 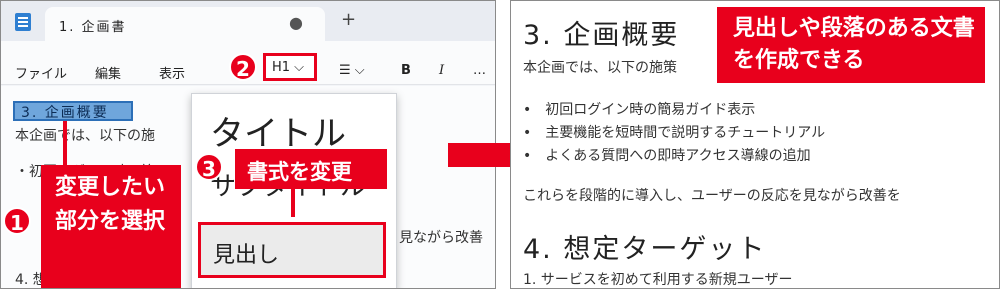 What do you see at coordinates (209, 167) in the screenshot?
I see `step-3-marker: 3` at bounding box center [209, 167].